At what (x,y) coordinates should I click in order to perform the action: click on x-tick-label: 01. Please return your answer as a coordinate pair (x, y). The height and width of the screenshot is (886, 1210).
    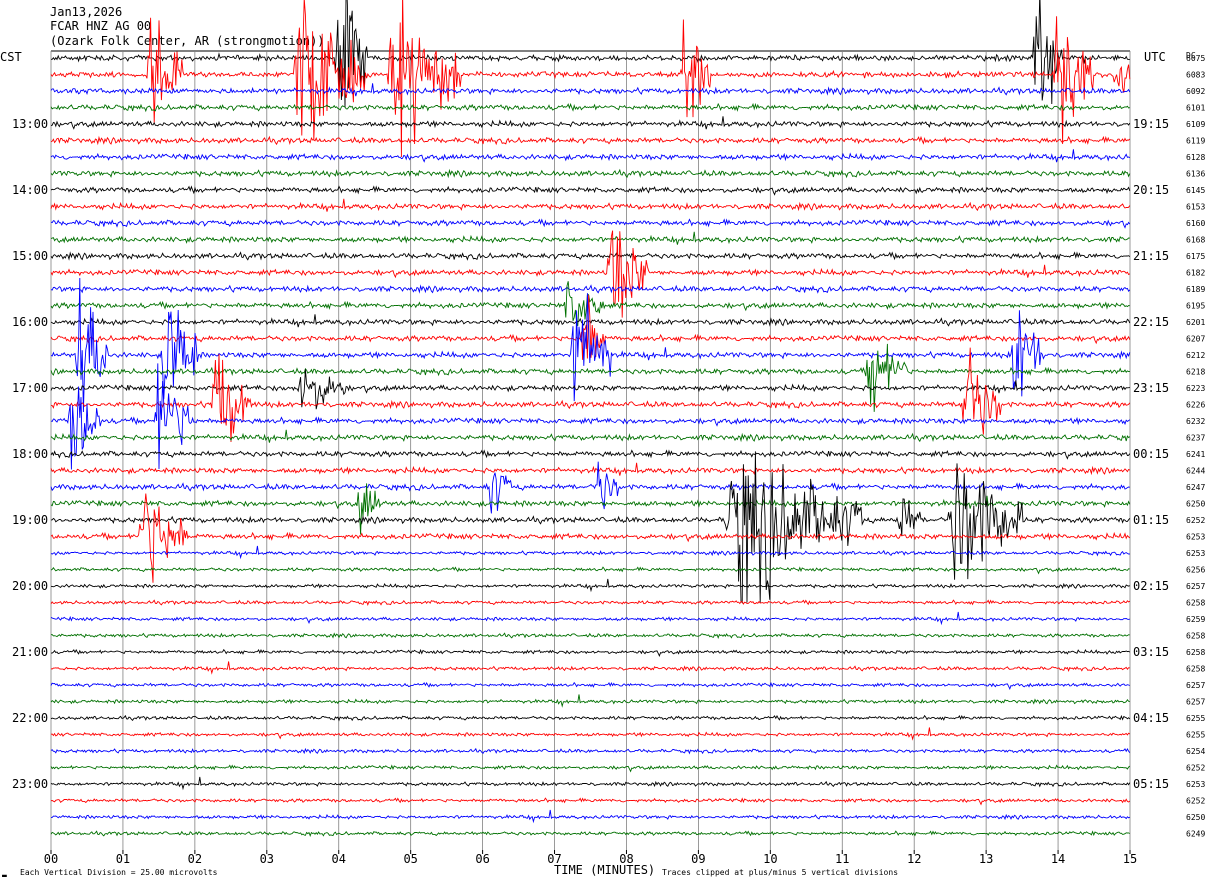
    Looking at the image, I should click on (123, 859).